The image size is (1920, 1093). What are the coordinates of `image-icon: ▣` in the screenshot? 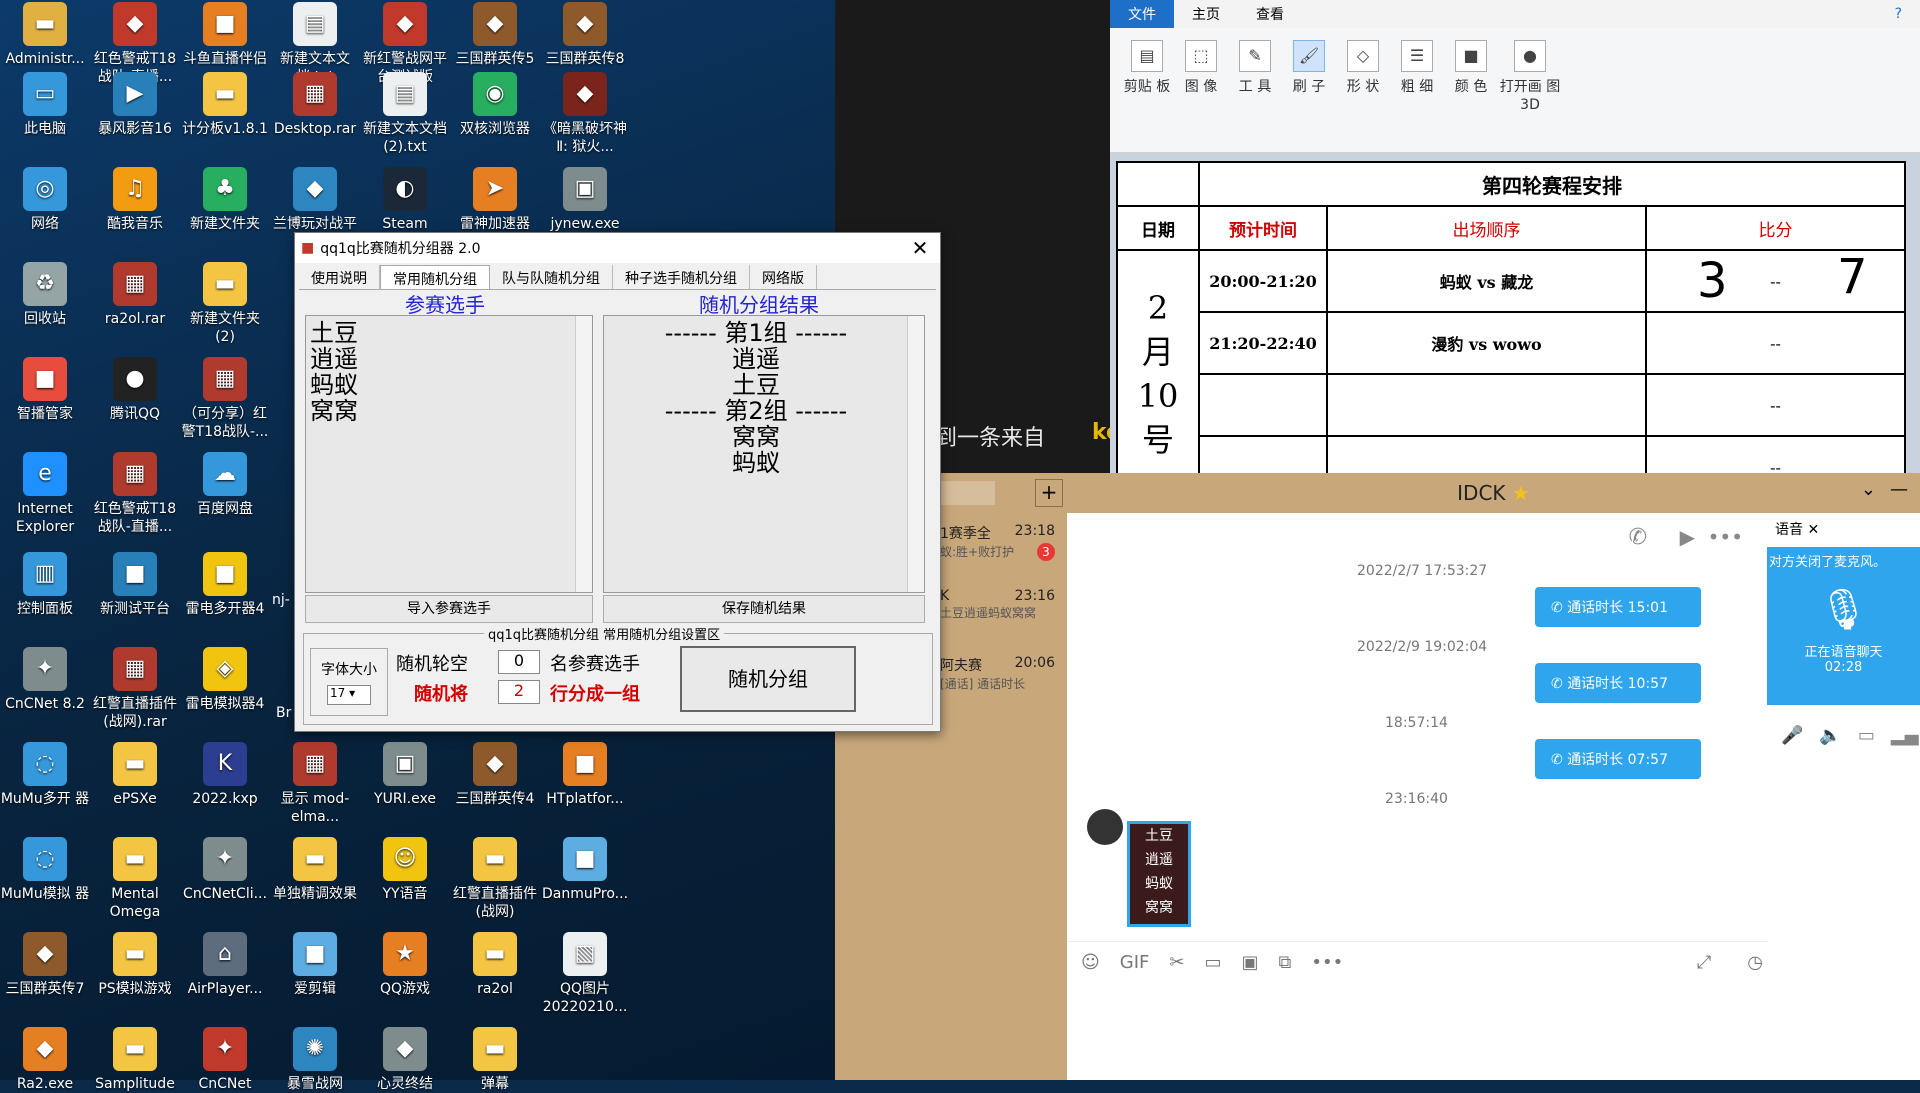 It's located at (1250, 962).